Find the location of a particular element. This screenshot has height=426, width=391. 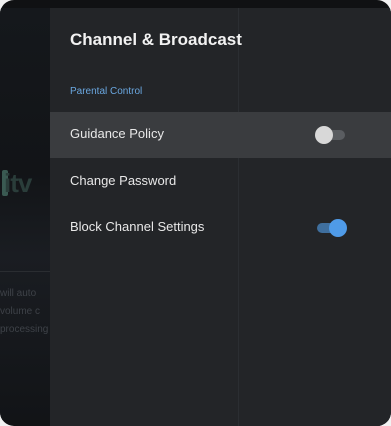

background-text-line: volume c is located at coordinates (20, 311).